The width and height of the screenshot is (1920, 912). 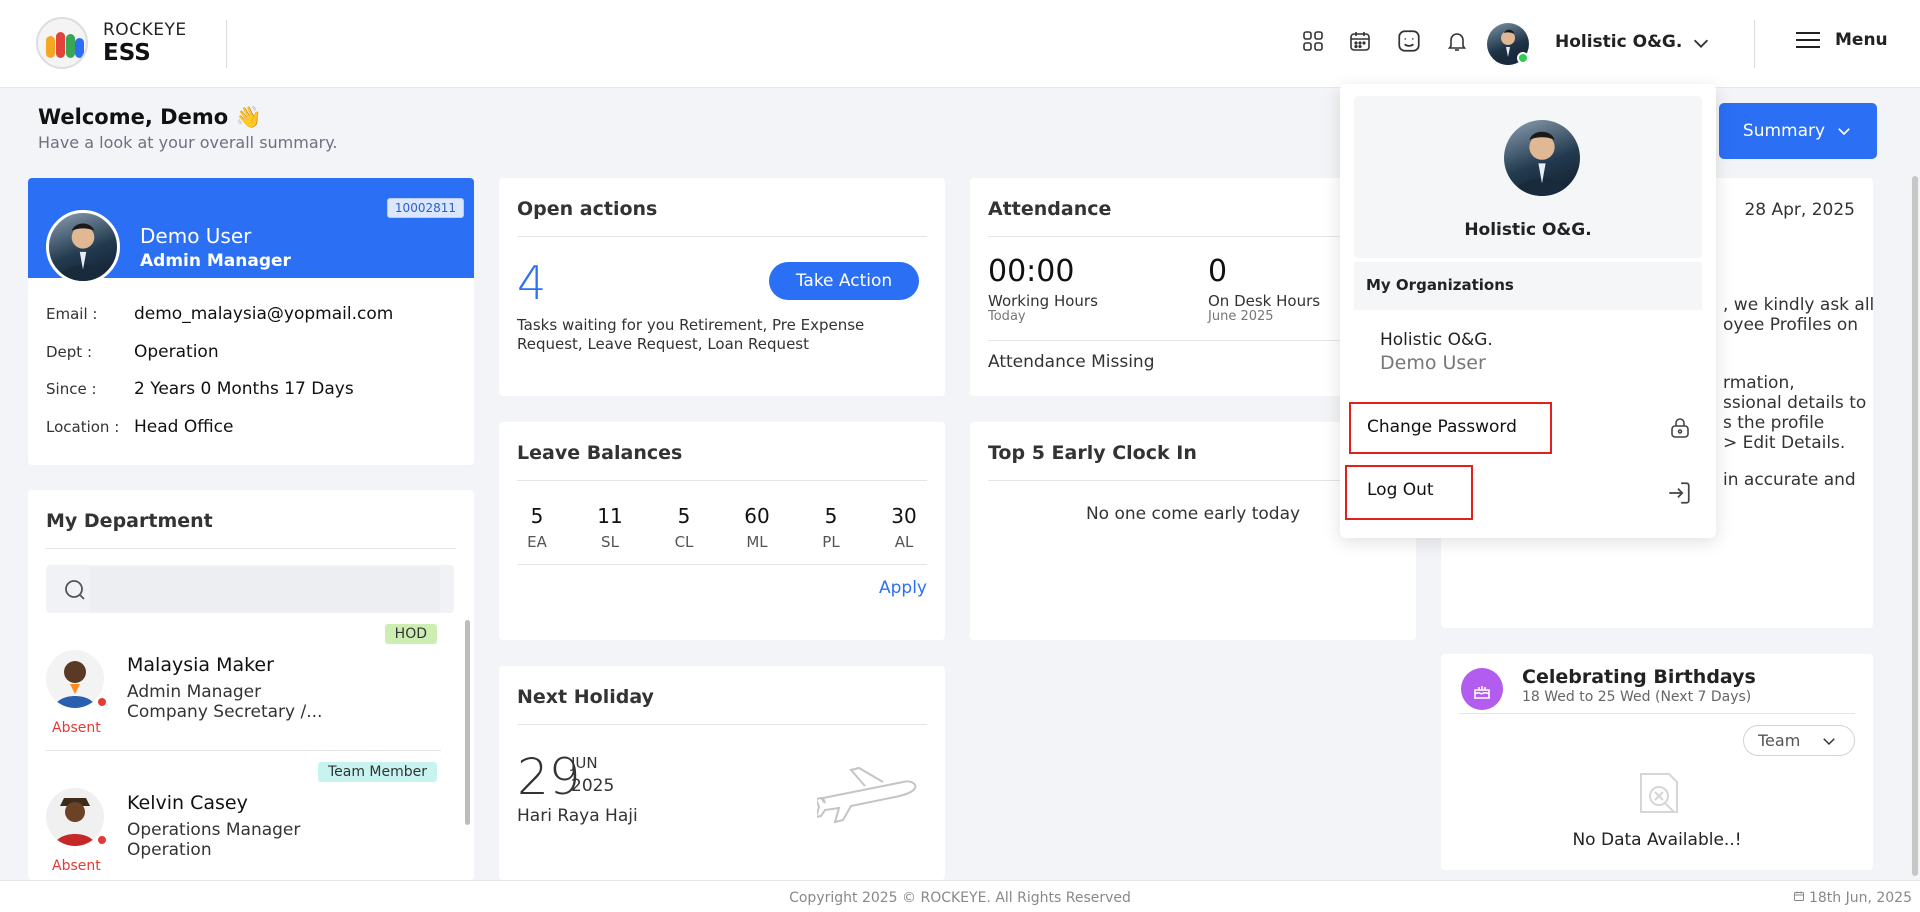 I want to click on summary-button: Summary, so click(x=1798, y=131).